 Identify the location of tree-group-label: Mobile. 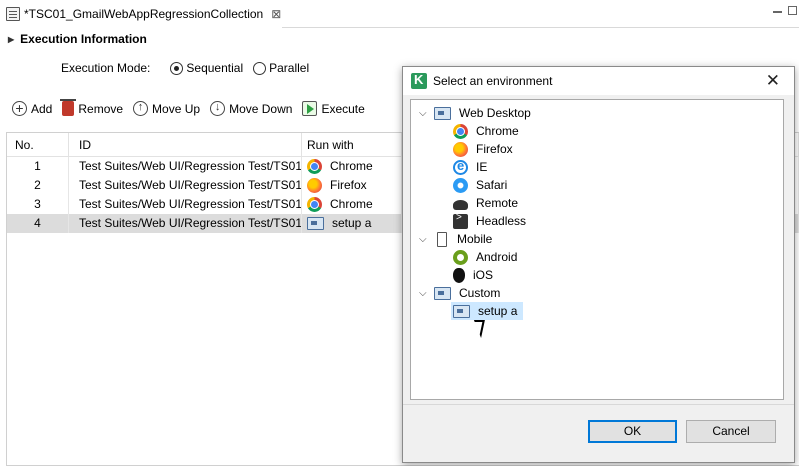
(475, 239).